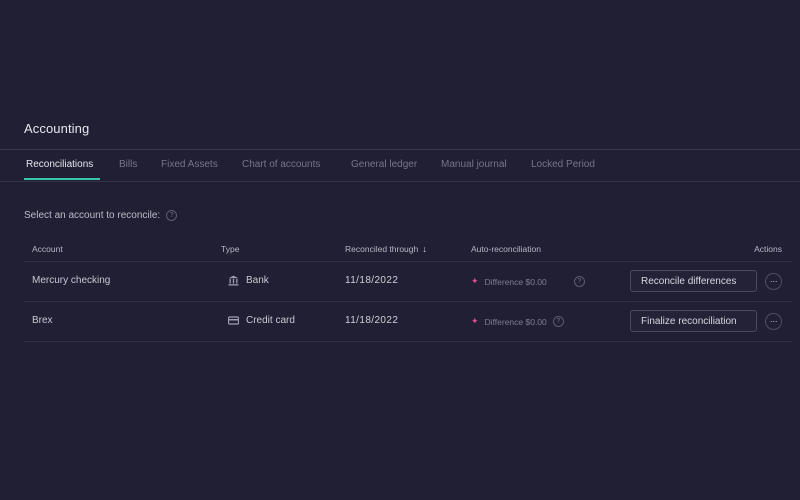 This screenshot has width=800, height=500. Describe the element at coordinates (384, 164) in the screenshot. I see `tab-general-ledger: General ledger` at that location.